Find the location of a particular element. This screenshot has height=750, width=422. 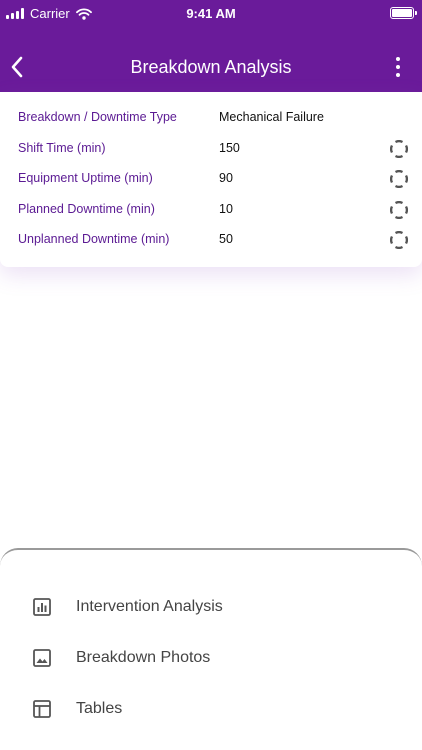

more-options-button is located at coordinates (398, 67).